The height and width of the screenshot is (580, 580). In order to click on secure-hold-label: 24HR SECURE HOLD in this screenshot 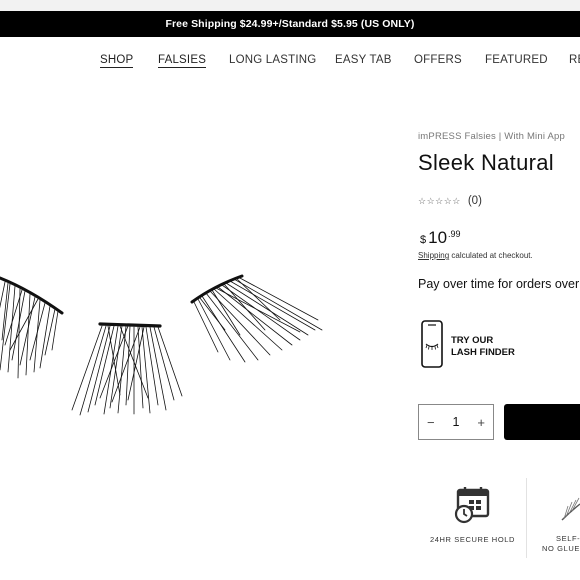, I will do `click(473, 539)`.